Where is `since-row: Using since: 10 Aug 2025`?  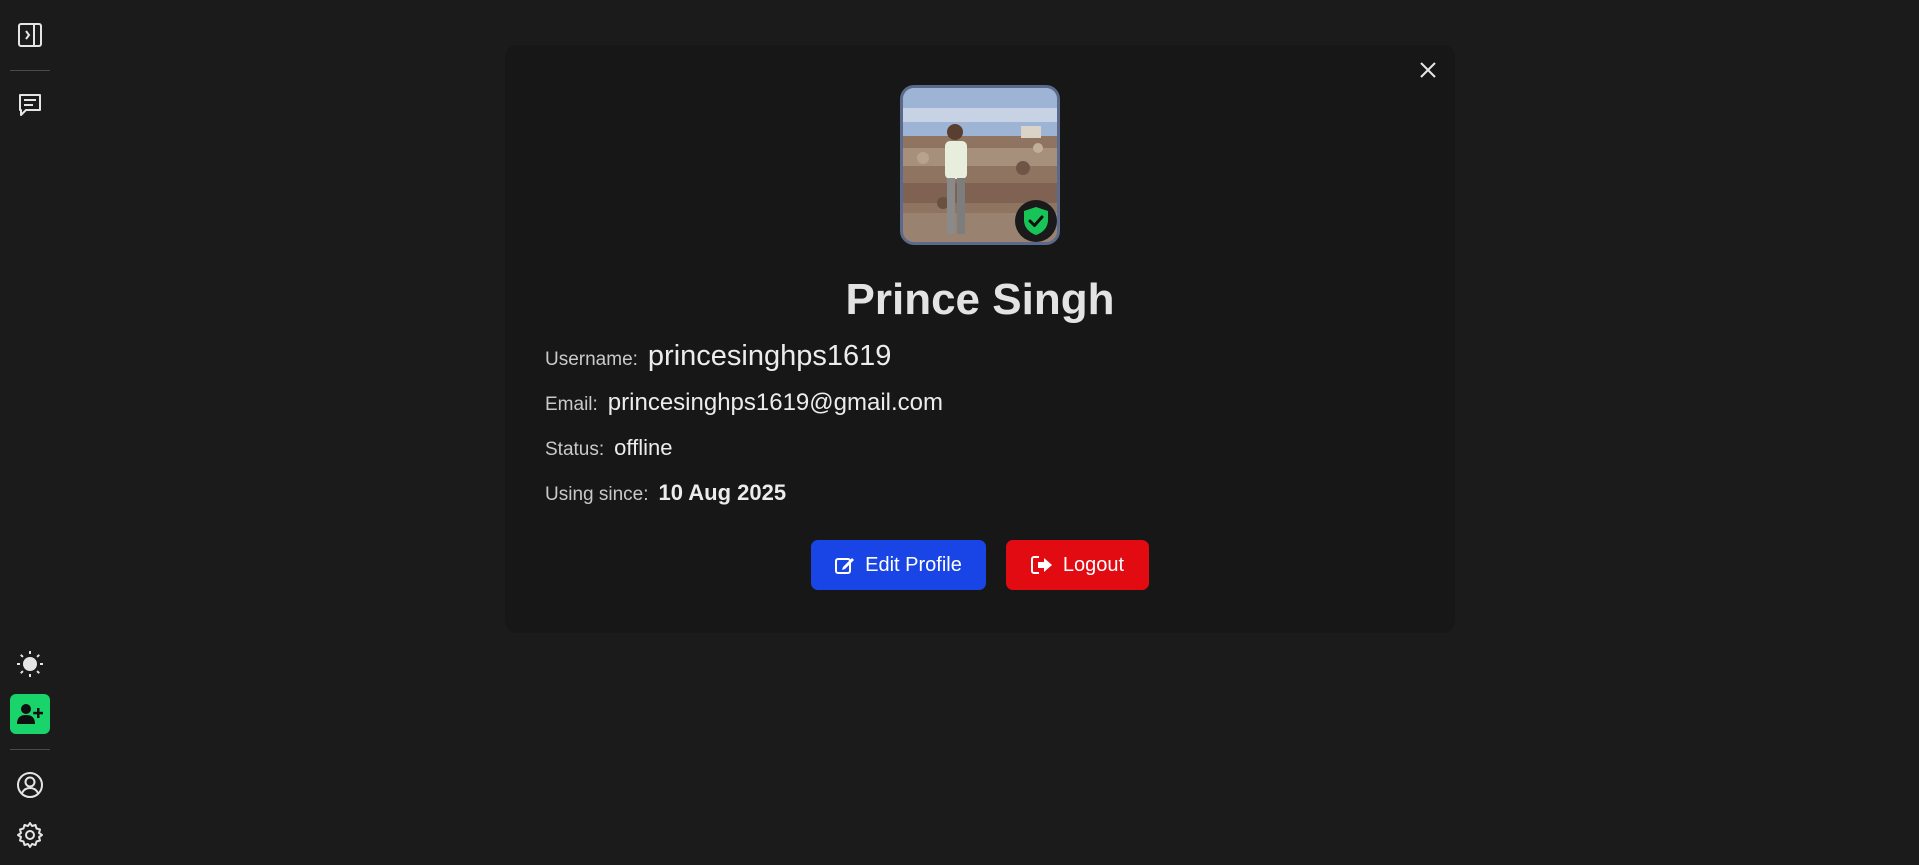
since-row: Using since: 10 Aug 2025 is located at coordinates (665, 493).